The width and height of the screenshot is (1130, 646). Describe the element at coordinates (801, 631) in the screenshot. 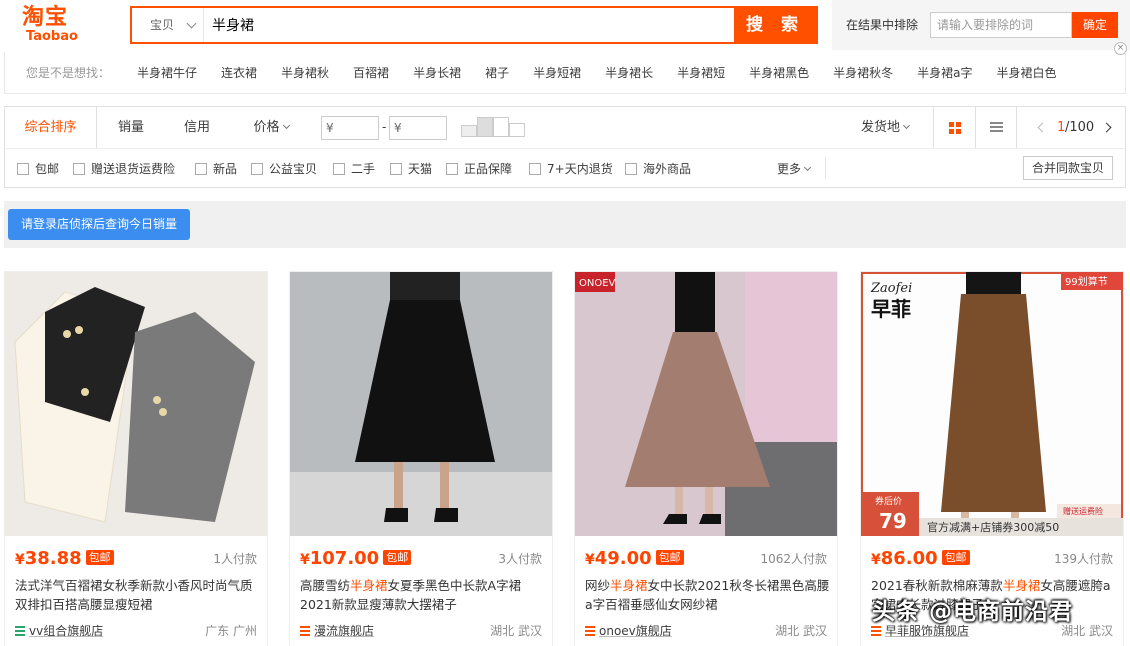

I see `product-location: 湖北 武汉` at that location.